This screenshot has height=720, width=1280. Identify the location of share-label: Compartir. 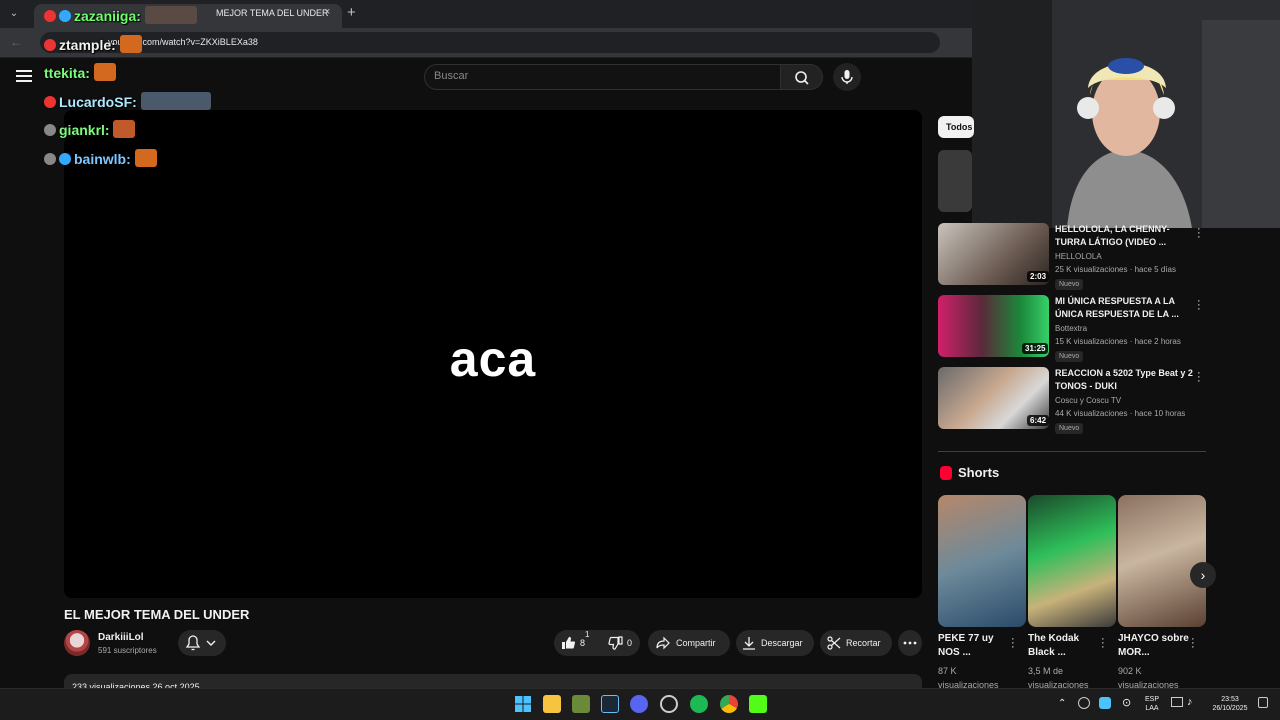
(696, 643).